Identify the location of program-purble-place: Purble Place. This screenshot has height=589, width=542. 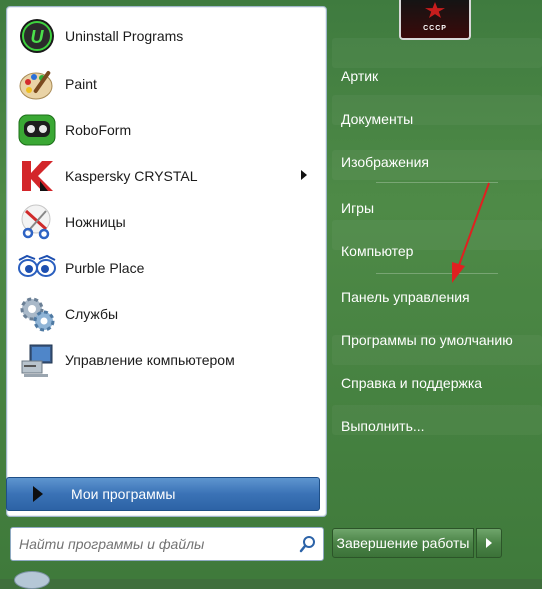
(166, 268).